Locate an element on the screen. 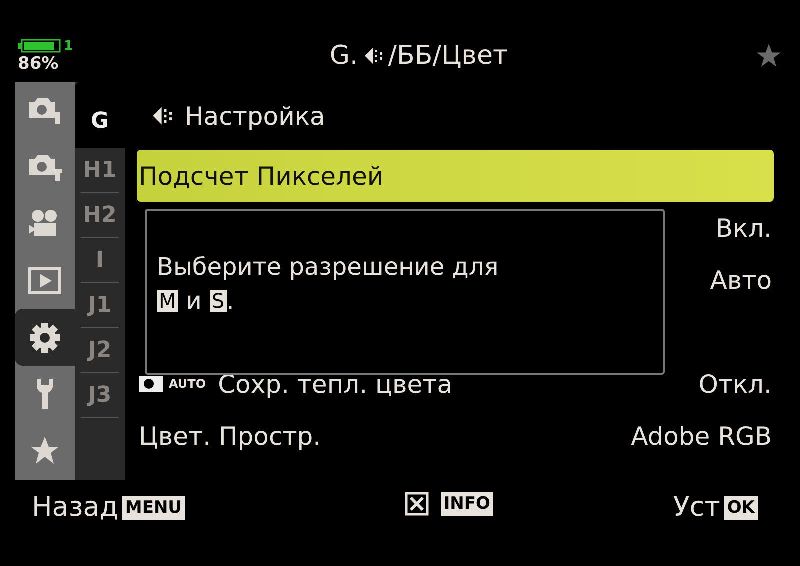 This screenshot has width=800, height=566. button-key-label: INFO is located at coordinates (467, 504).